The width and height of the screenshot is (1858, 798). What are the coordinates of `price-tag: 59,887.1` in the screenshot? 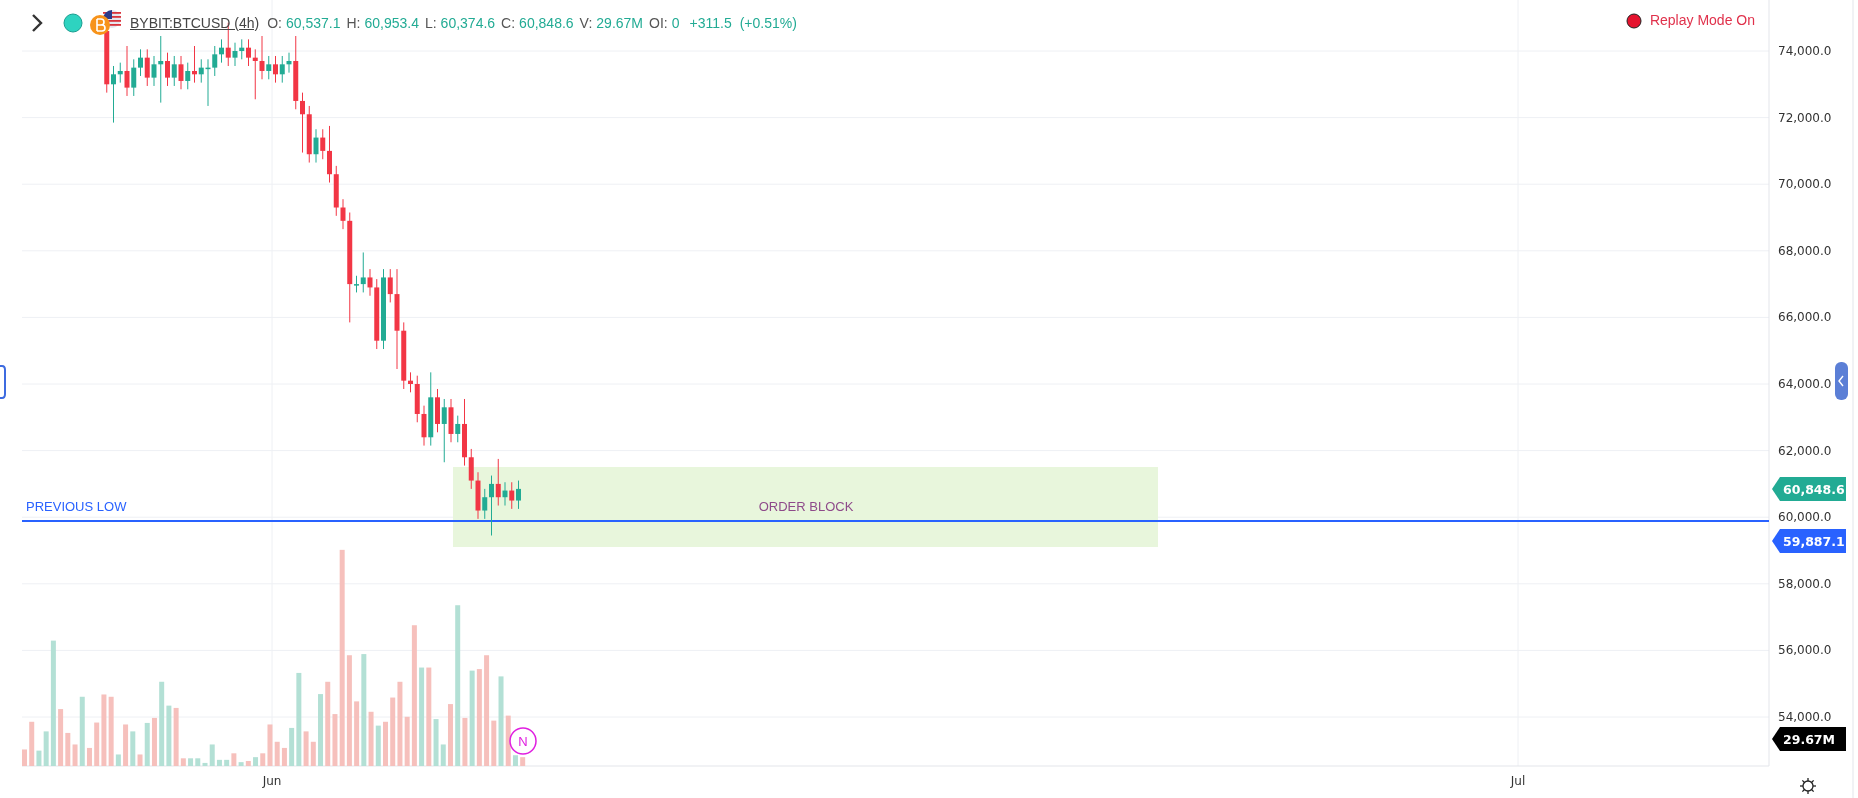 It's located at (1809, 541).